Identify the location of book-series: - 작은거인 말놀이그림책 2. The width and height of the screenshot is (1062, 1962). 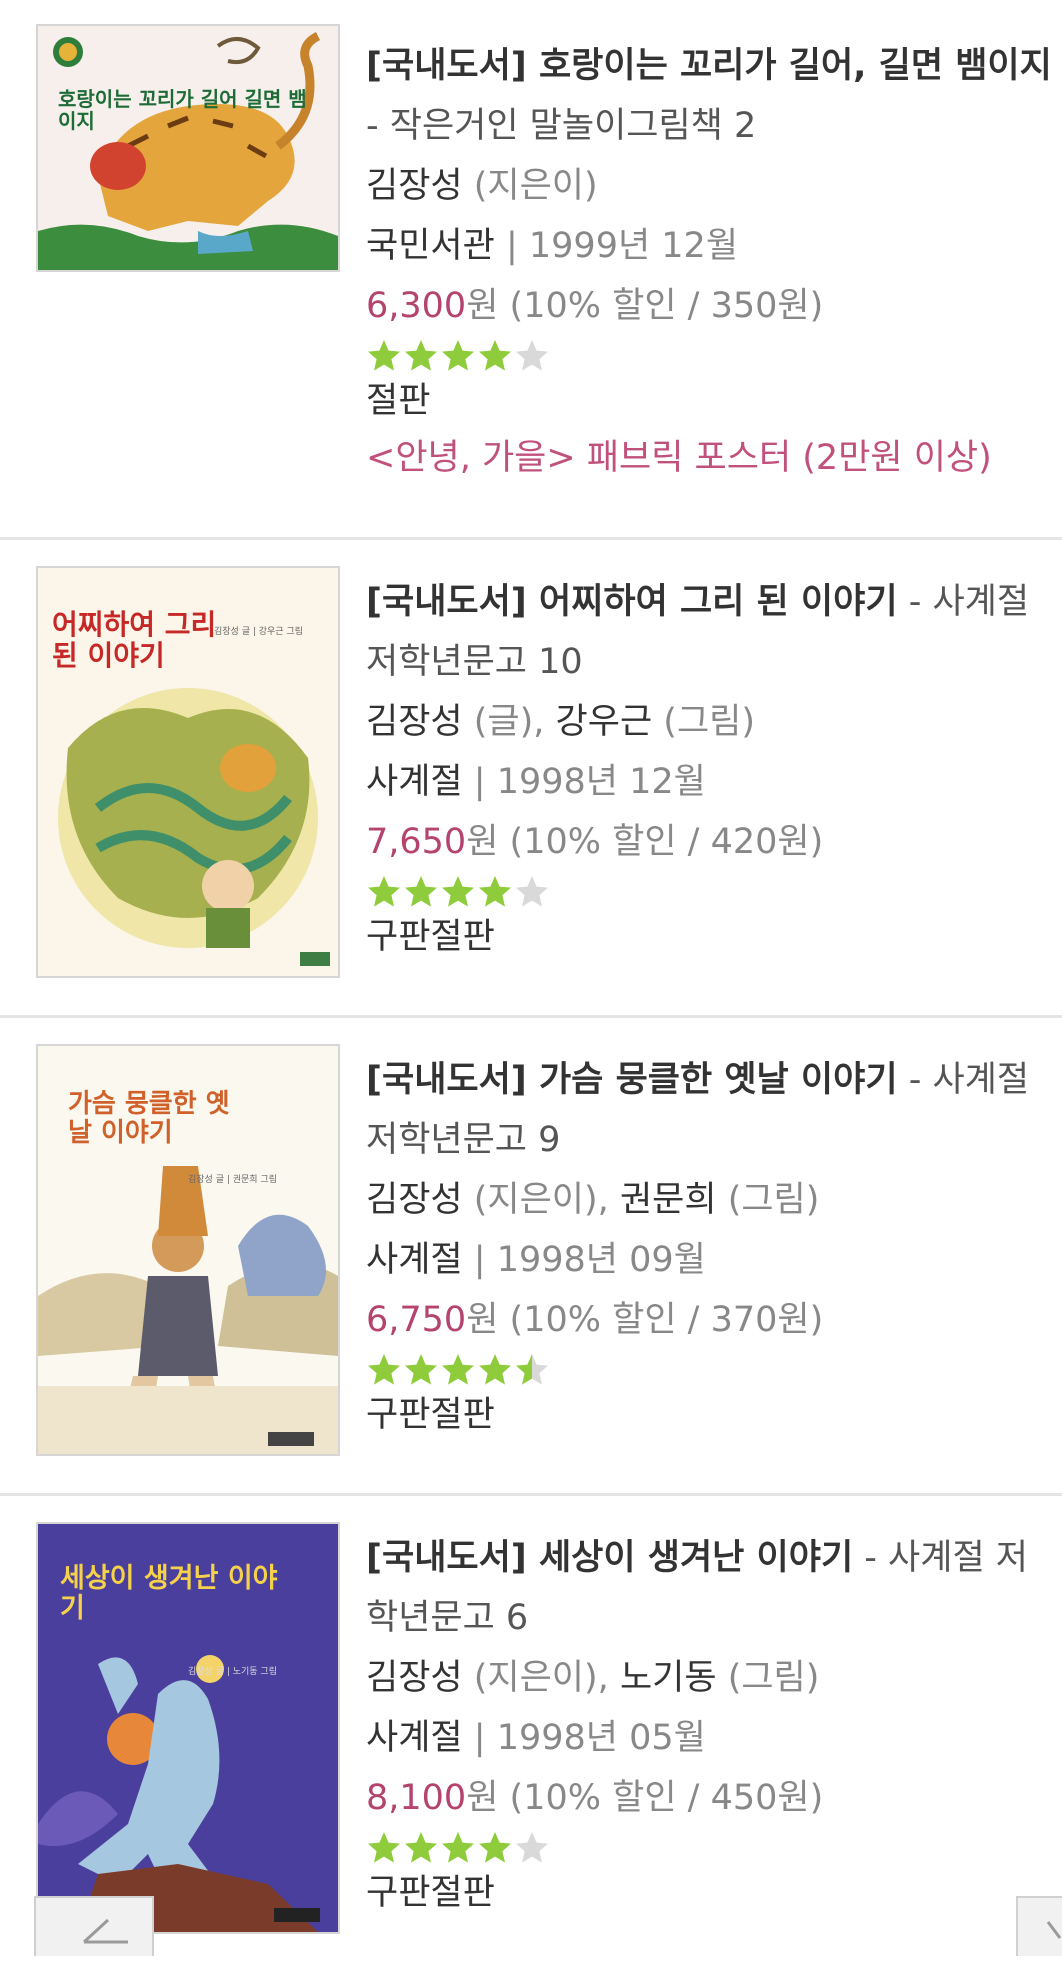
(561, 126).